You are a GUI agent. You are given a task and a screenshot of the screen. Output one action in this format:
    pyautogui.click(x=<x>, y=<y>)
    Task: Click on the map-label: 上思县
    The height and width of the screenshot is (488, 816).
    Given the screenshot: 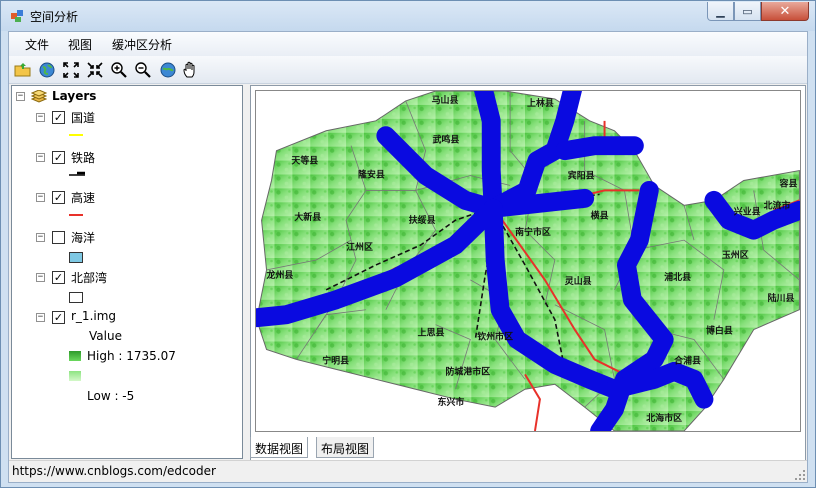 What is the action you would take?
    pyautogui.click(x=431, y=333)
    